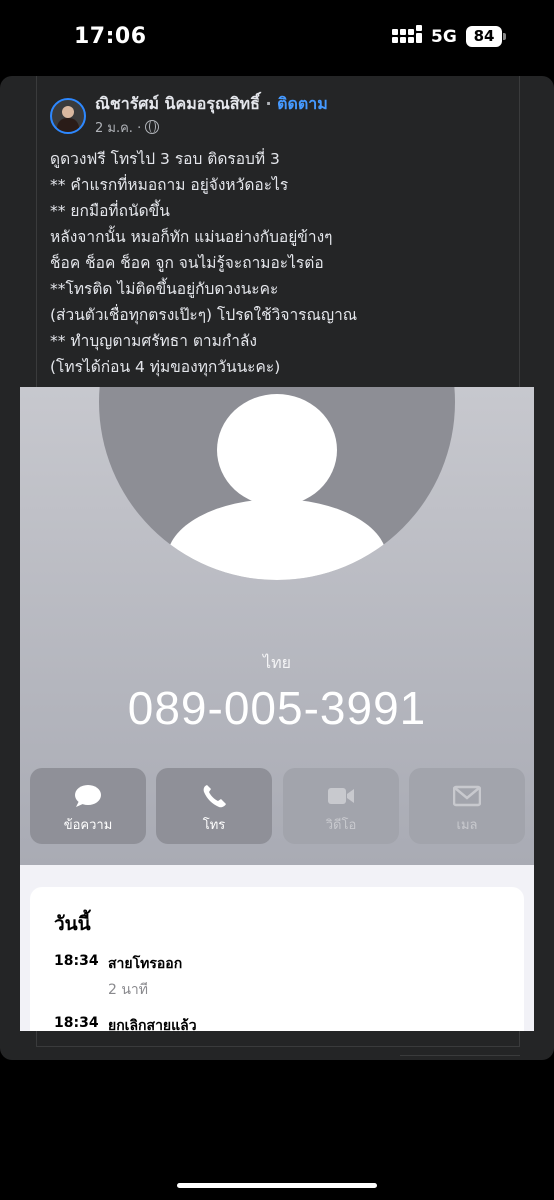 The height and width of the screenshot is (1200, 554). What do you see at coordinates (302, 103) in the screenshot?
I see `follow-button: ติดตาม` at bounding box center [302, 103].